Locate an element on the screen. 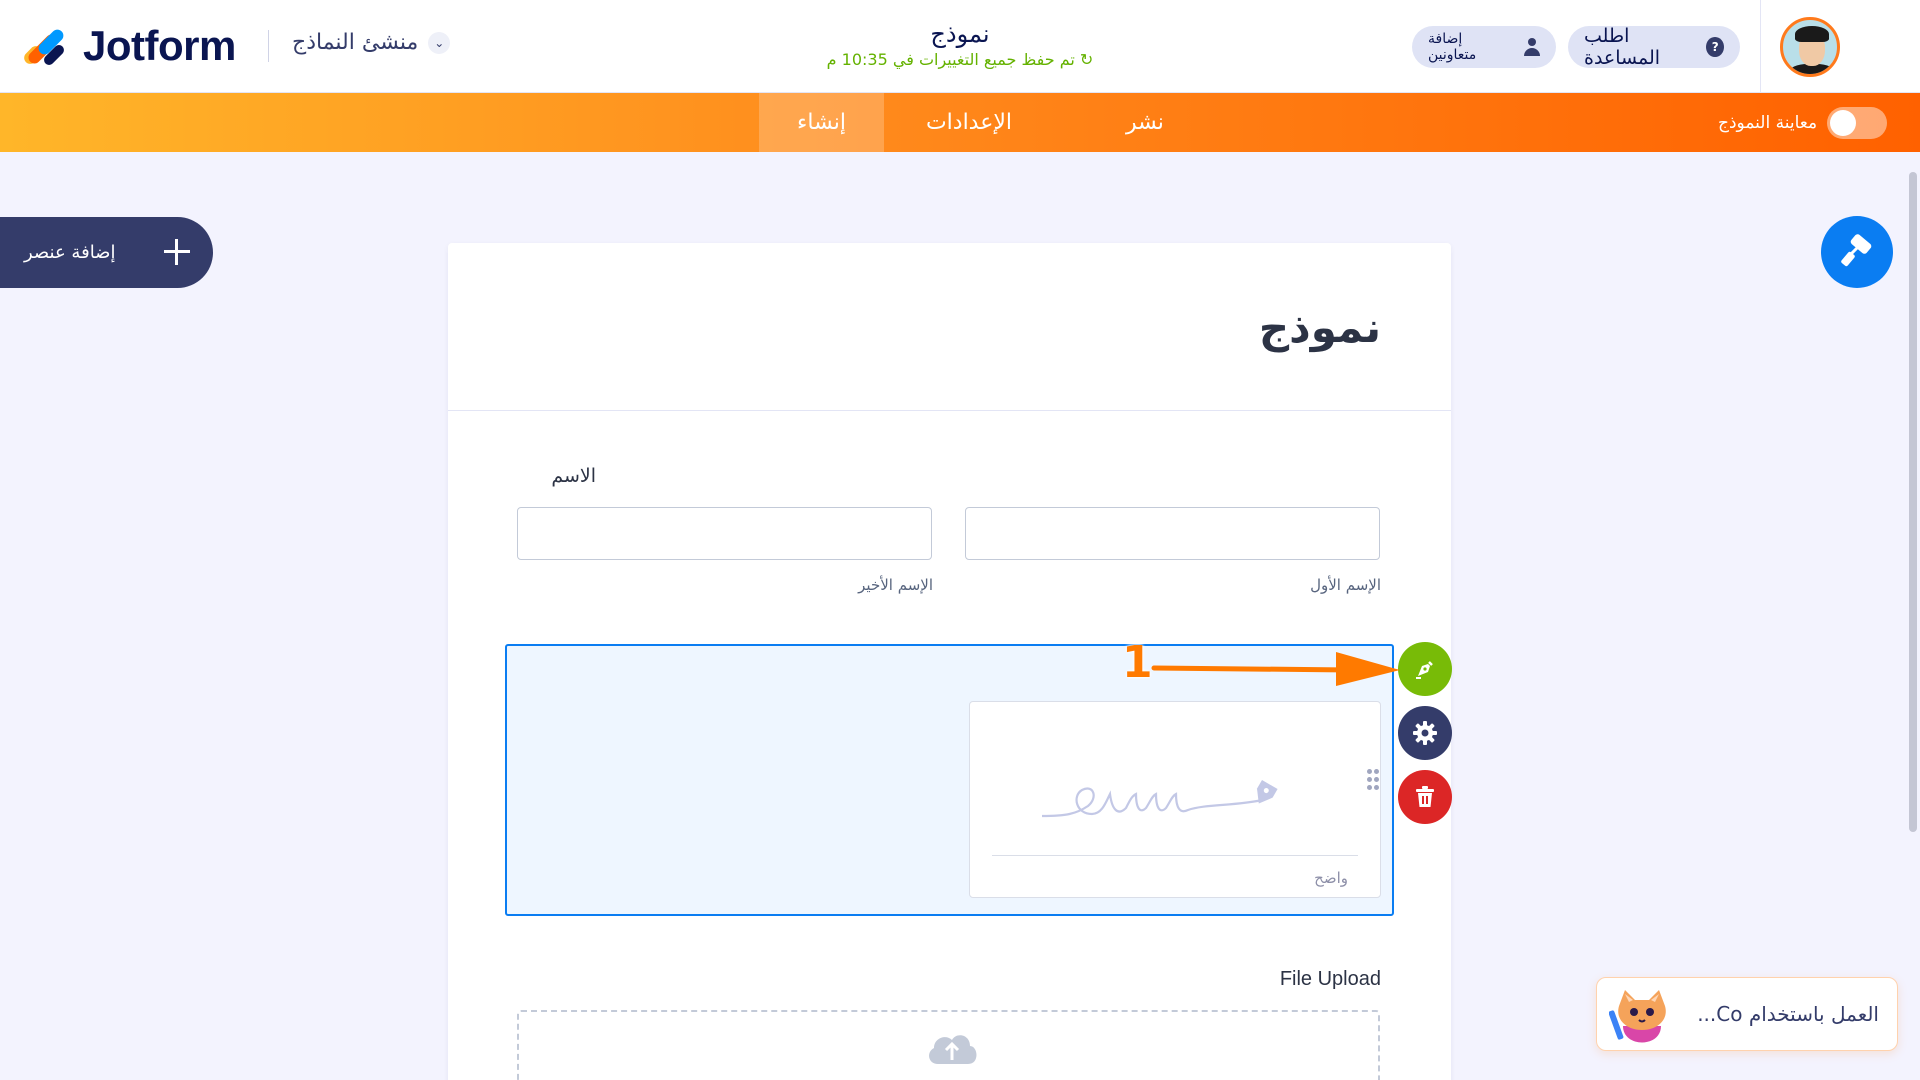 The width and height of the screenshot is (1920, 1080). annotation-step-number: 1 is located at coordinates (1137, 662).